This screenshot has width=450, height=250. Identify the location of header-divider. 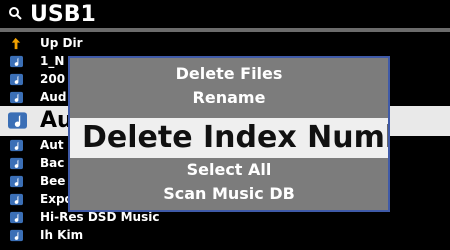
(225, 30).